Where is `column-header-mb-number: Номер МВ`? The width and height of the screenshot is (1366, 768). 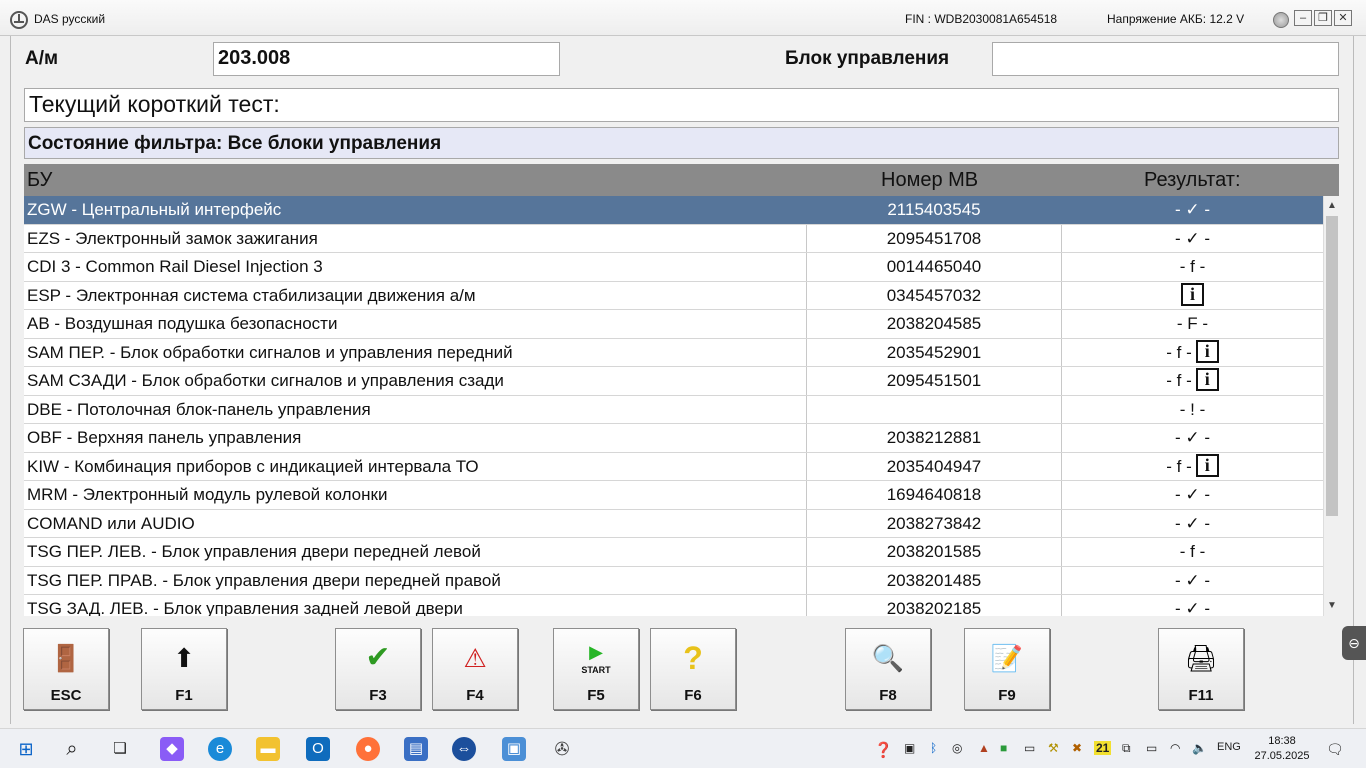 column-header-mb-number: Номер МВ is located at coordinates (929, 180).